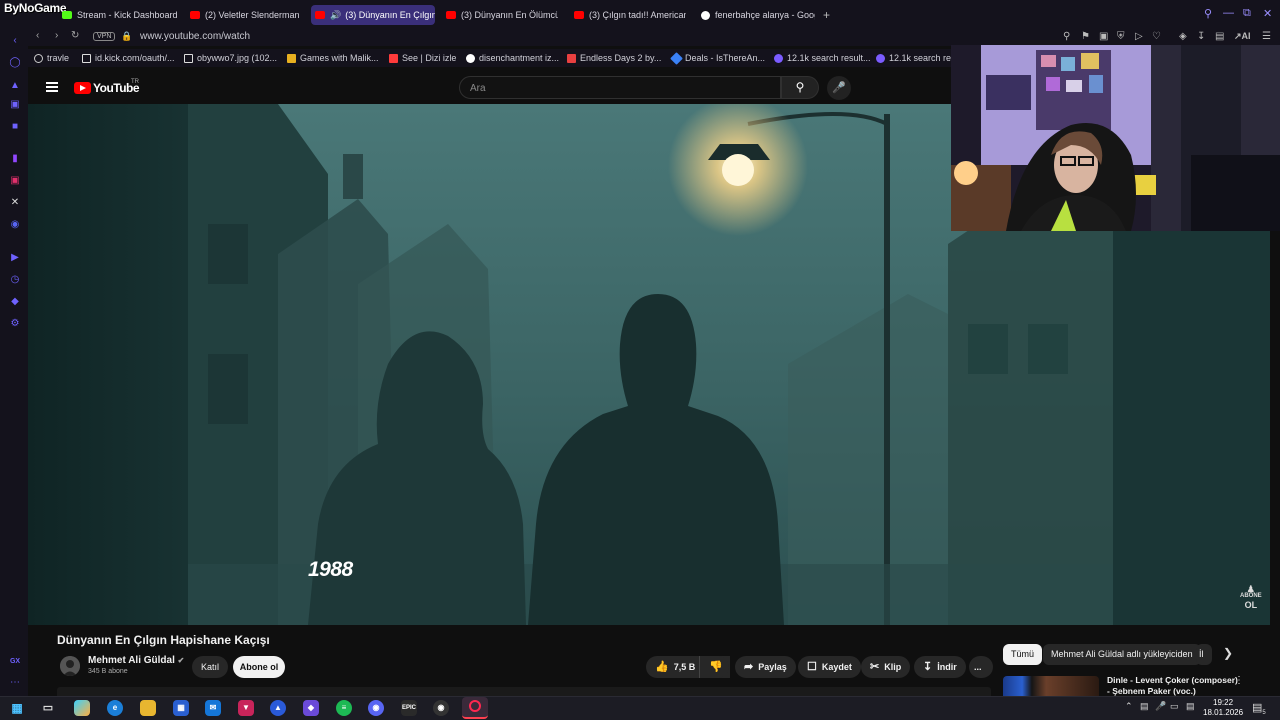  Describe the element at coordinates (1183, 36) in the screenshot. I see `extensions-puzzle-icon: ◈` at that location.